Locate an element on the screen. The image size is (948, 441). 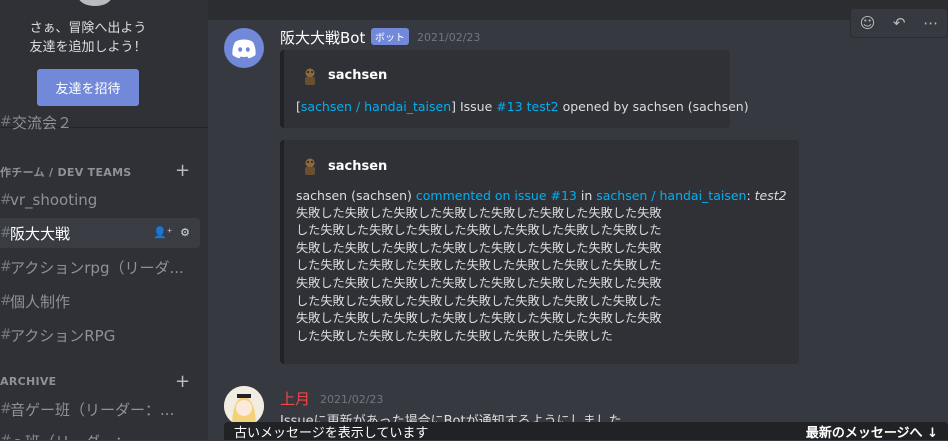
reply-icon: ↶ is located at coordinates (899, 23).